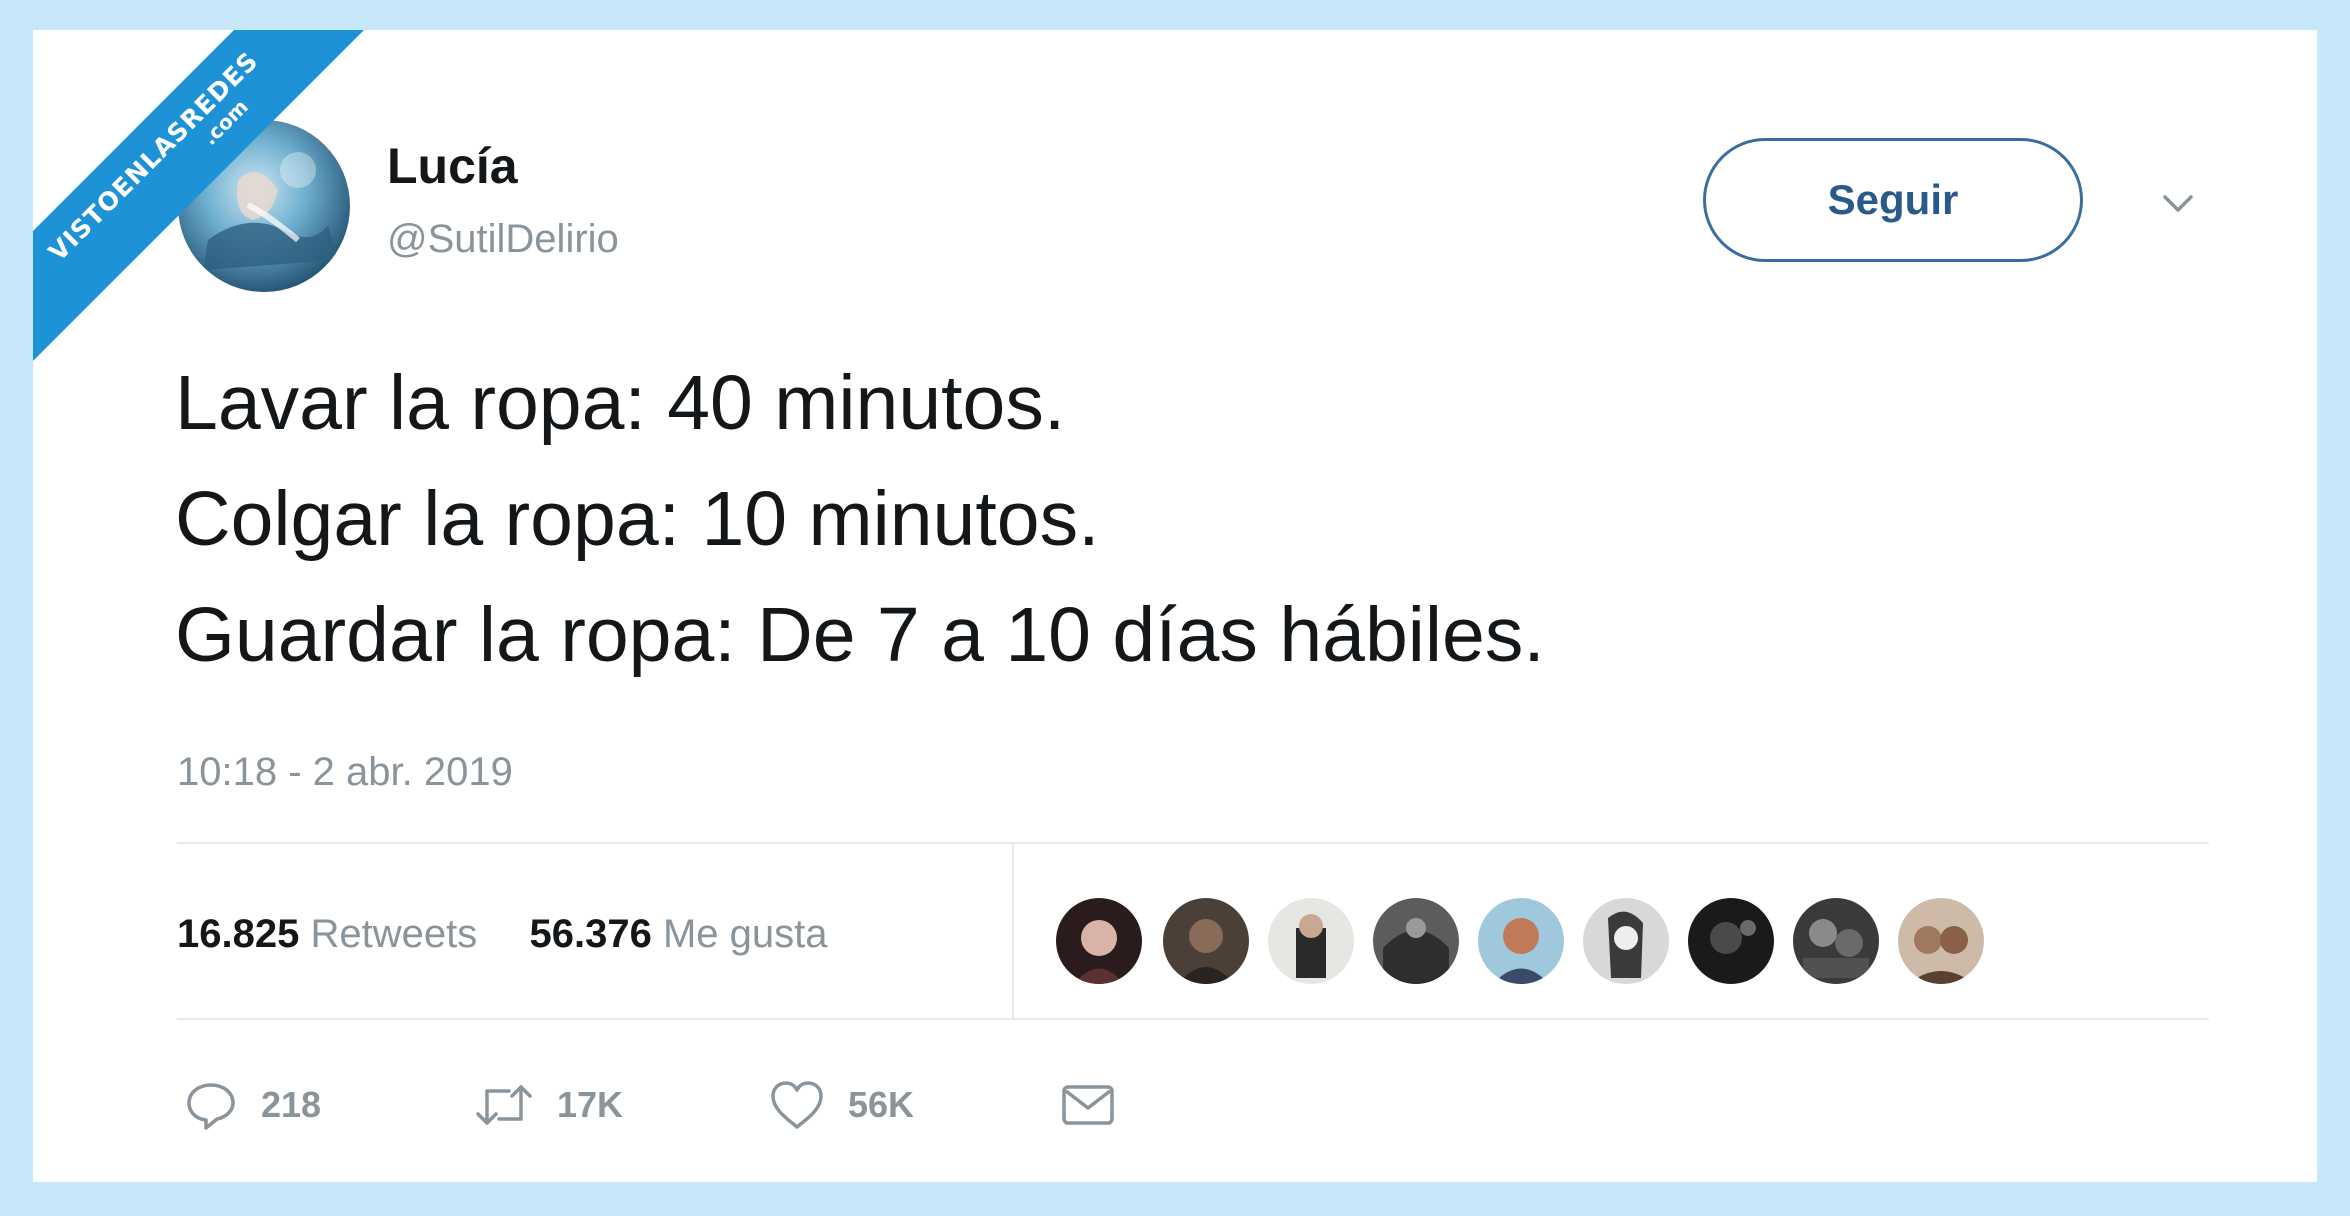 This screenshot has height=1216, width=2350. What do you see at coordinates (881, 1104) in the screenshot?
I see `like-count: 56K` at bounding box center [881, 1104].